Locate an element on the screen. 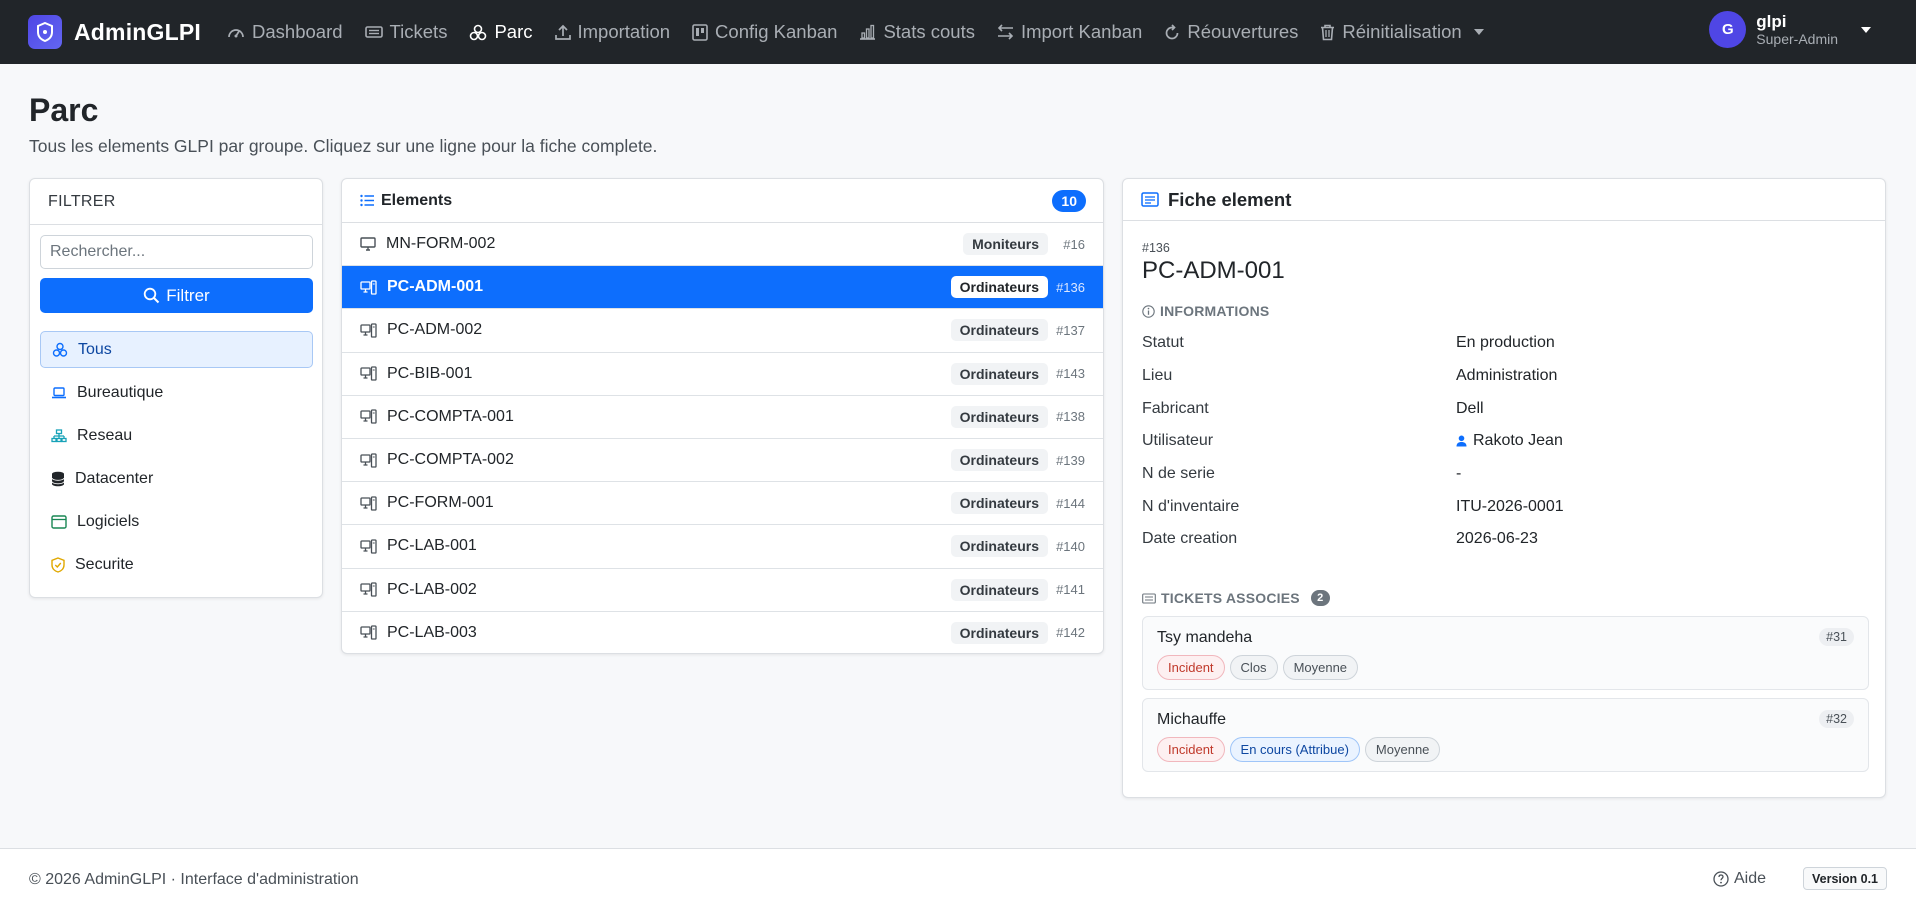  info-row-date-creation: Date creation 2026-06-23 is located at coordinates (1492, 542).